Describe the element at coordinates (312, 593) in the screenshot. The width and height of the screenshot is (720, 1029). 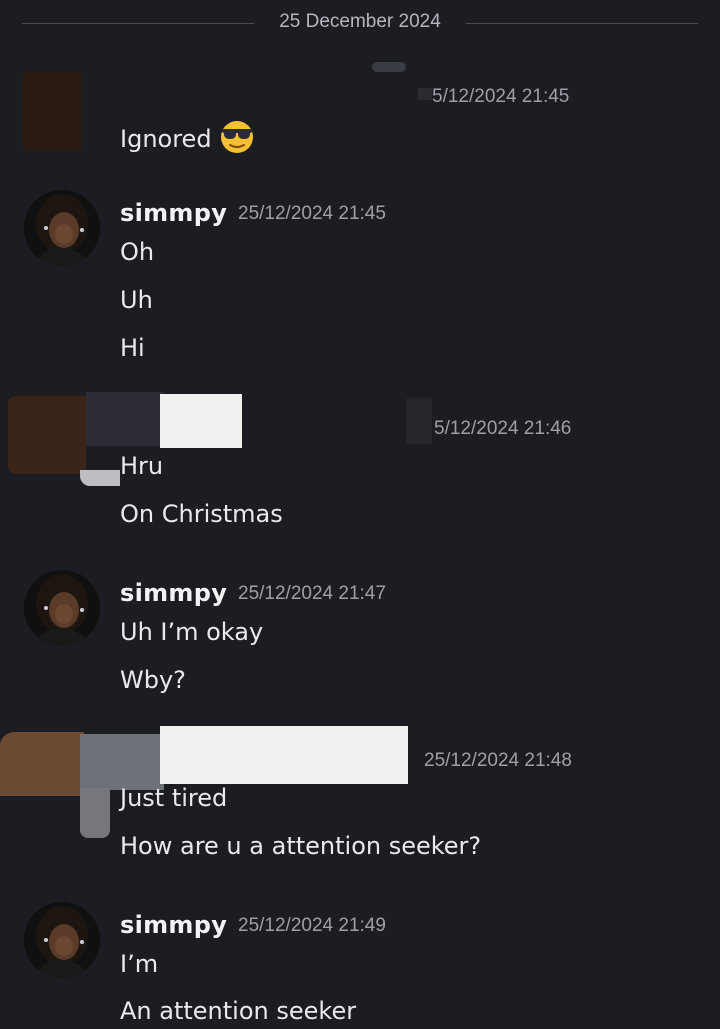
I see `message-timestamp: 25/12/2024 21:47` at that location.